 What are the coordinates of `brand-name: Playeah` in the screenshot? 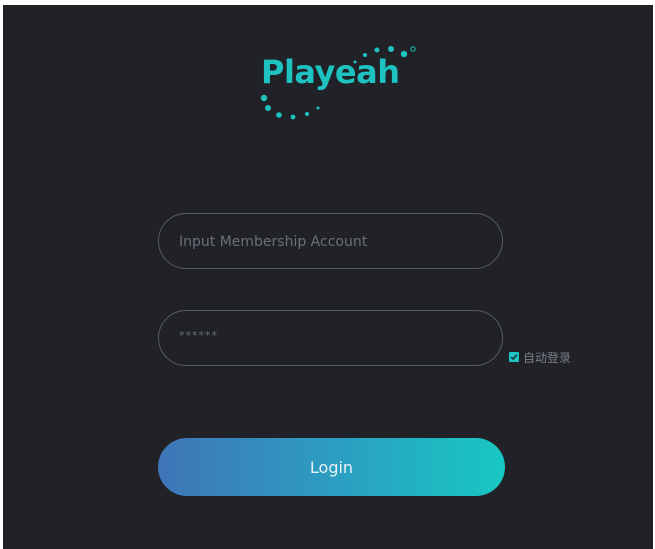 It's located at (330, 72).